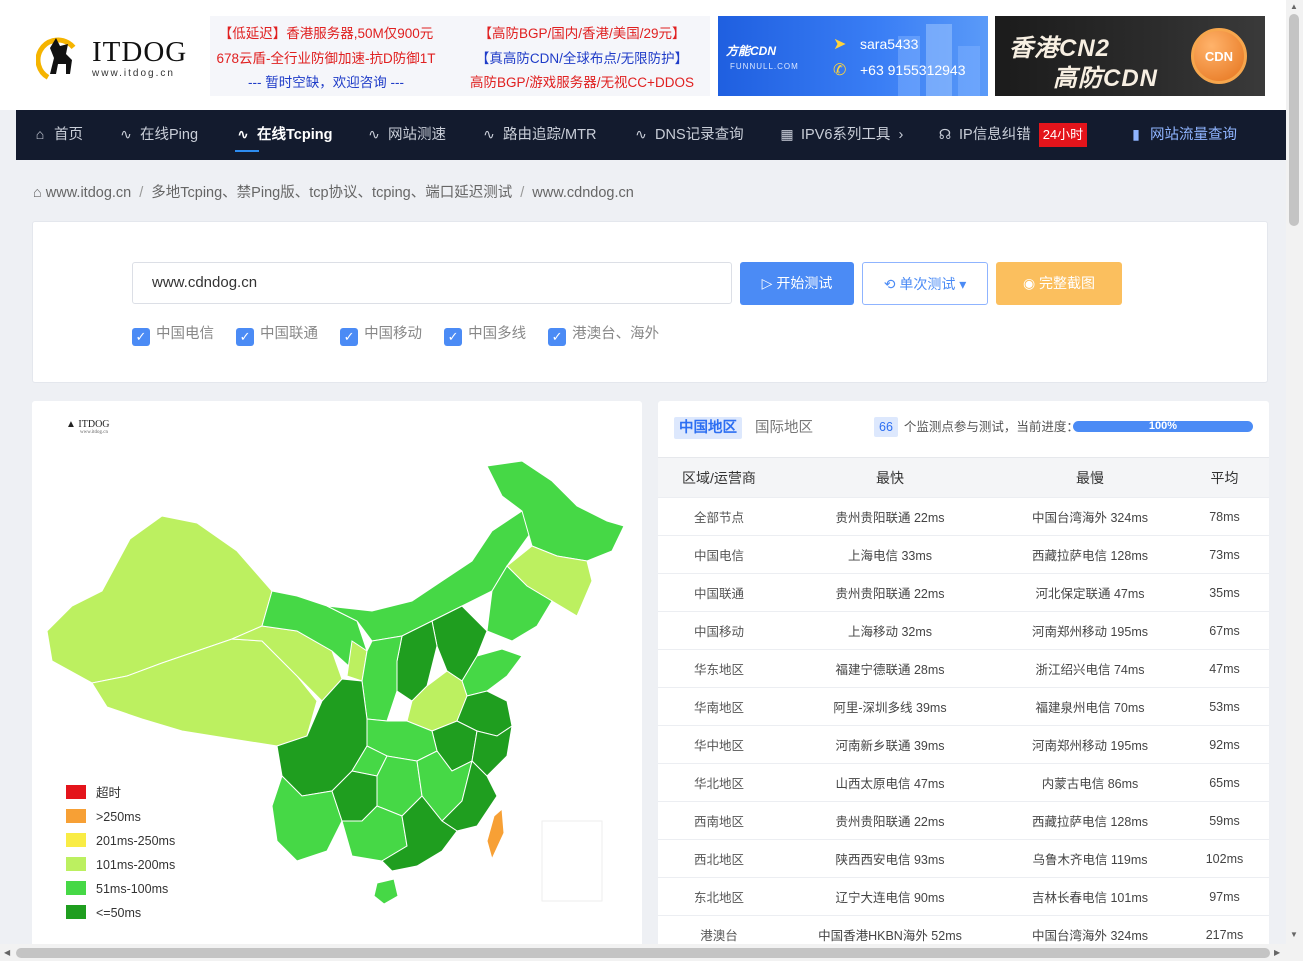  What do you see at coordinates (1224, 706) in the screenshot?
I see `cell-average: 53ms` at bounding box center [1224, 706].